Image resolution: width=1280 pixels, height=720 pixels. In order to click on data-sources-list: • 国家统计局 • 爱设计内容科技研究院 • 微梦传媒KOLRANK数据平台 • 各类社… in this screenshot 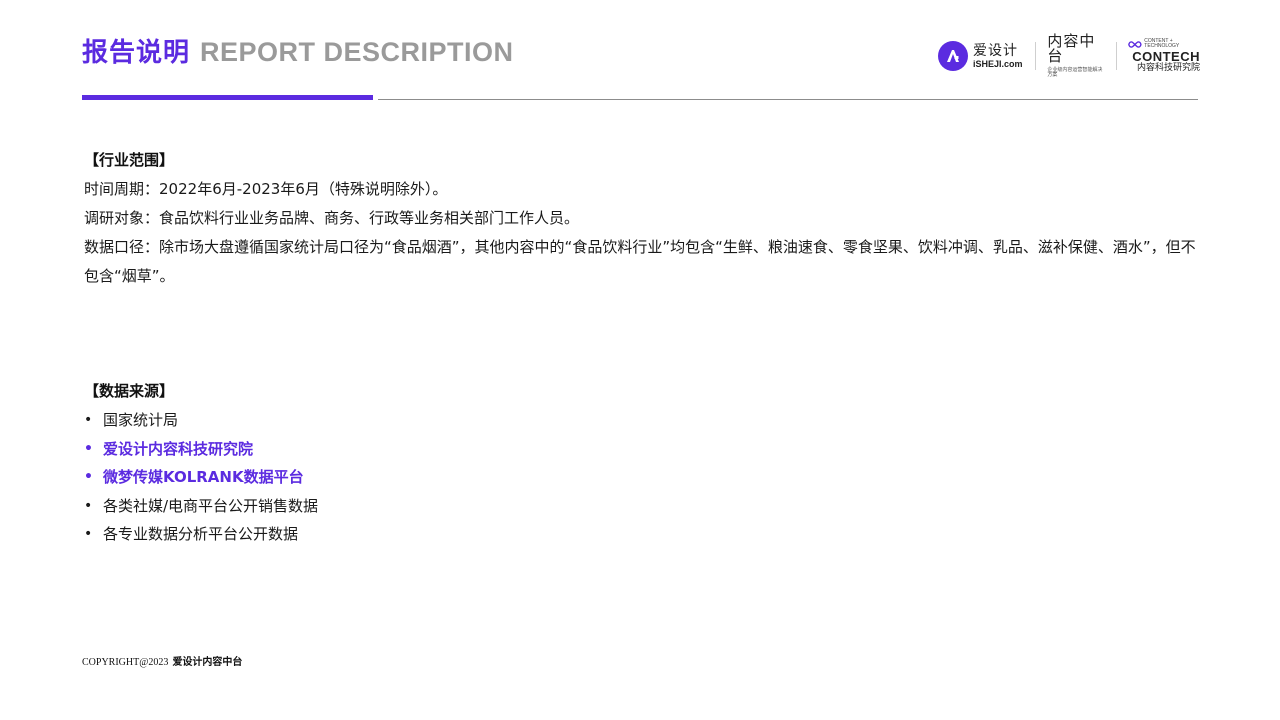, I will do `click(434, 477)`.